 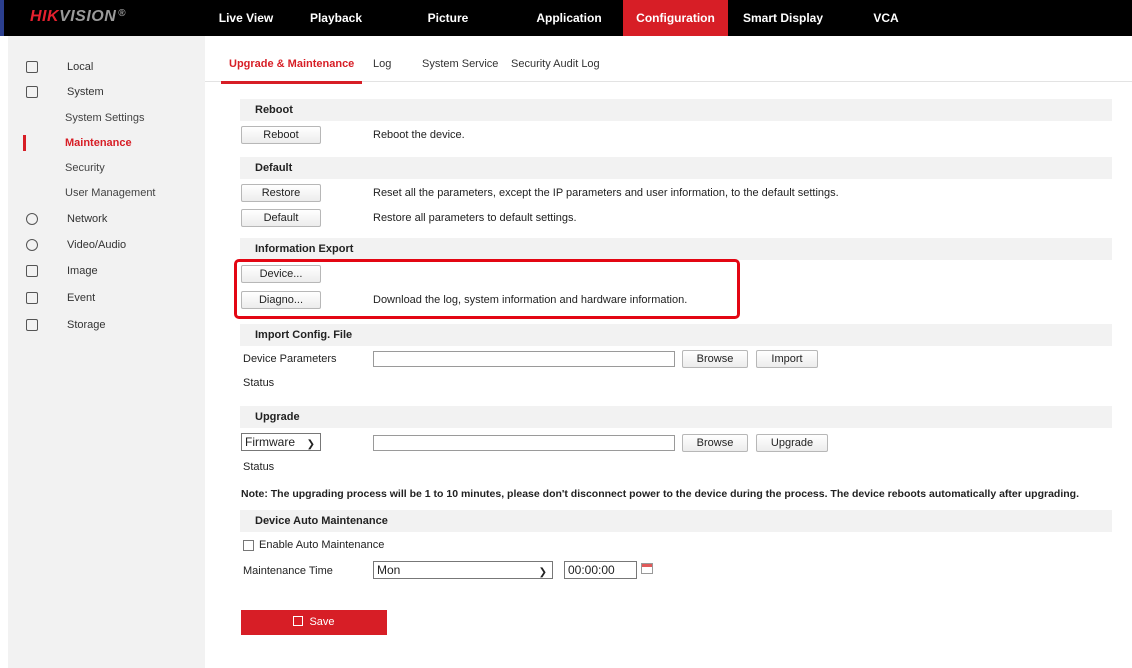 What do you see at coordinates (281, 135) in the screenshot?
I see `reboot-button: Reboot` at bounding box center [281, 135].